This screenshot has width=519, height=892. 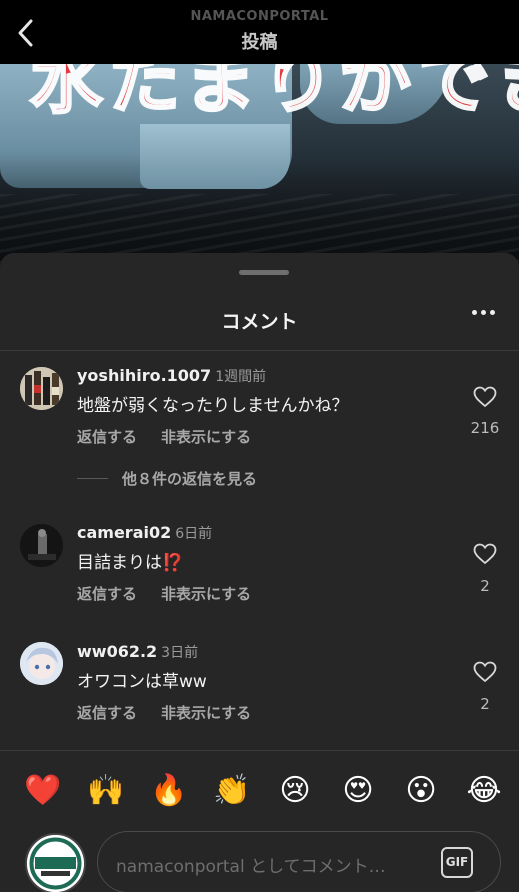 I want to click on comment-text: 地盤が弱くなったりしませんかね？, so click(x=213, y=406).